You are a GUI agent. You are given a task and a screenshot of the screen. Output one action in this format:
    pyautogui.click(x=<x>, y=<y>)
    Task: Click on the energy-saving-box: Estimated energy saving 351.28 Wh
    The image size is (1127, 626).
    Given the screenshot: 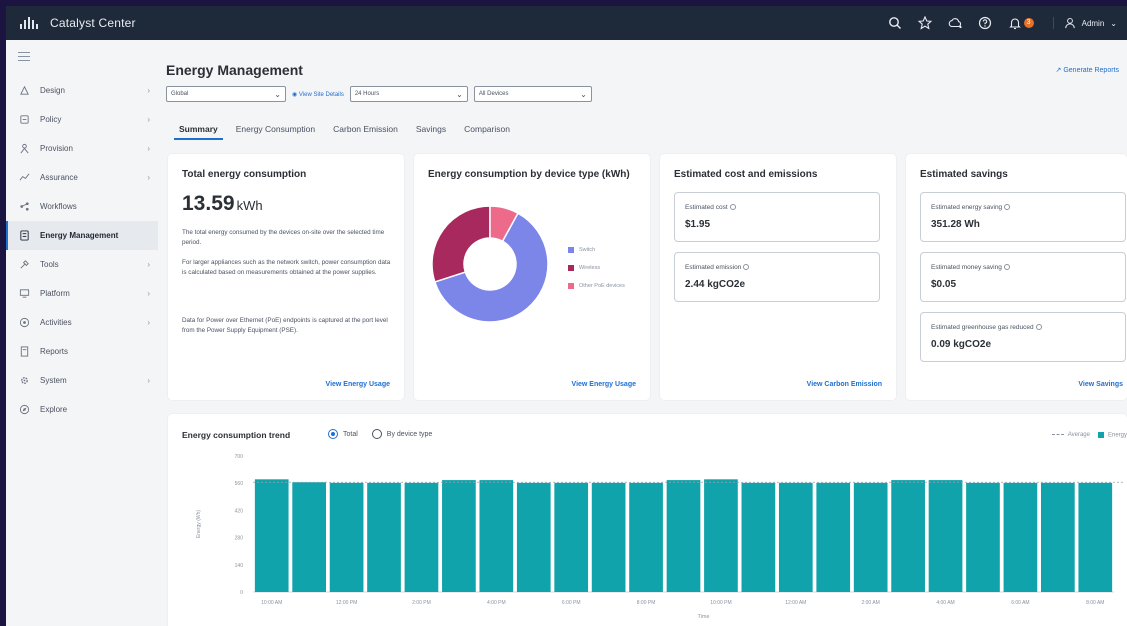 What is the action you would take?
    pyautogui.click(x=1023, y=217)
    